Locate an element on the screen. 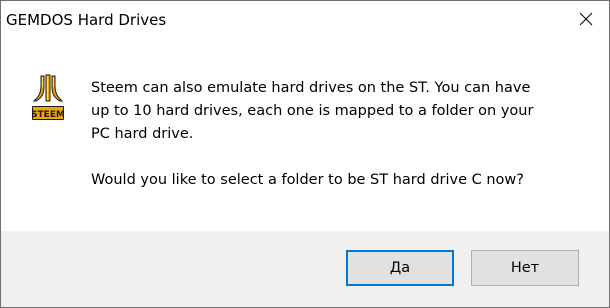  close-icon is located at coordinates (586, 19).